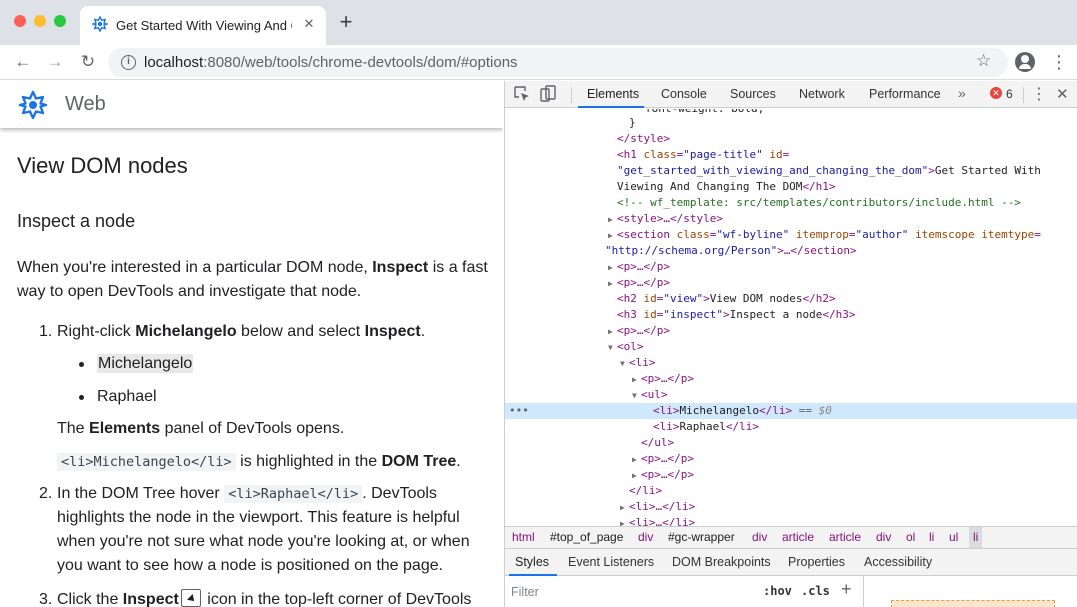 The width and height of the screenshot is (1077, 607). Describe the element at coordinates (1059, 62) in the screenshot. I see `browser-menu-icon: ⋮` at that location.